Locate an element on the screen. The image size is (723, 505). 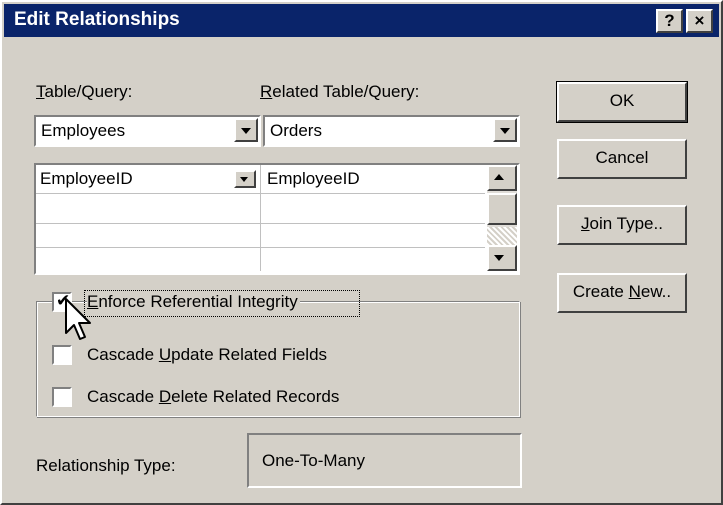
scroll-track is located at coordinates (502, 236).